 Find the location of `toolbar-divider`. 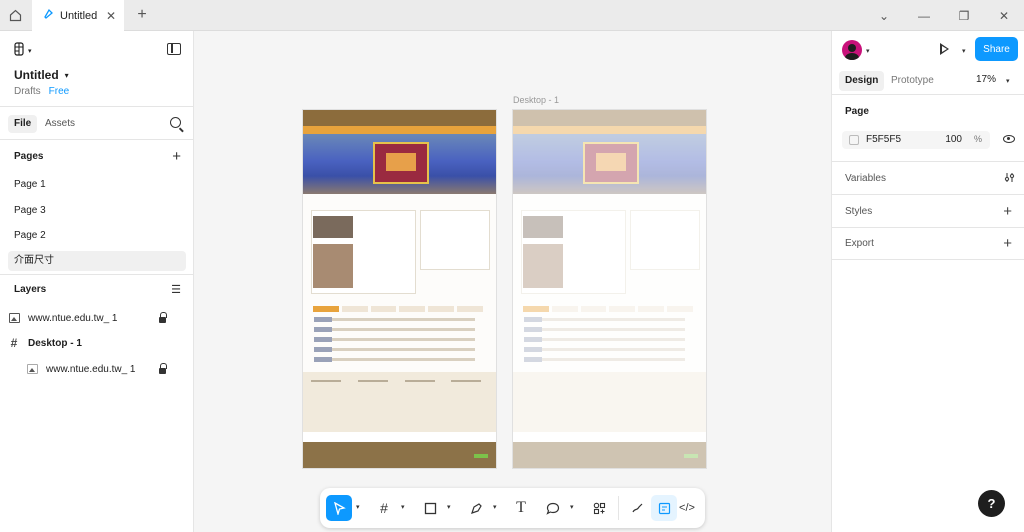

toolbar-divider is located at coordinates (618, 508).